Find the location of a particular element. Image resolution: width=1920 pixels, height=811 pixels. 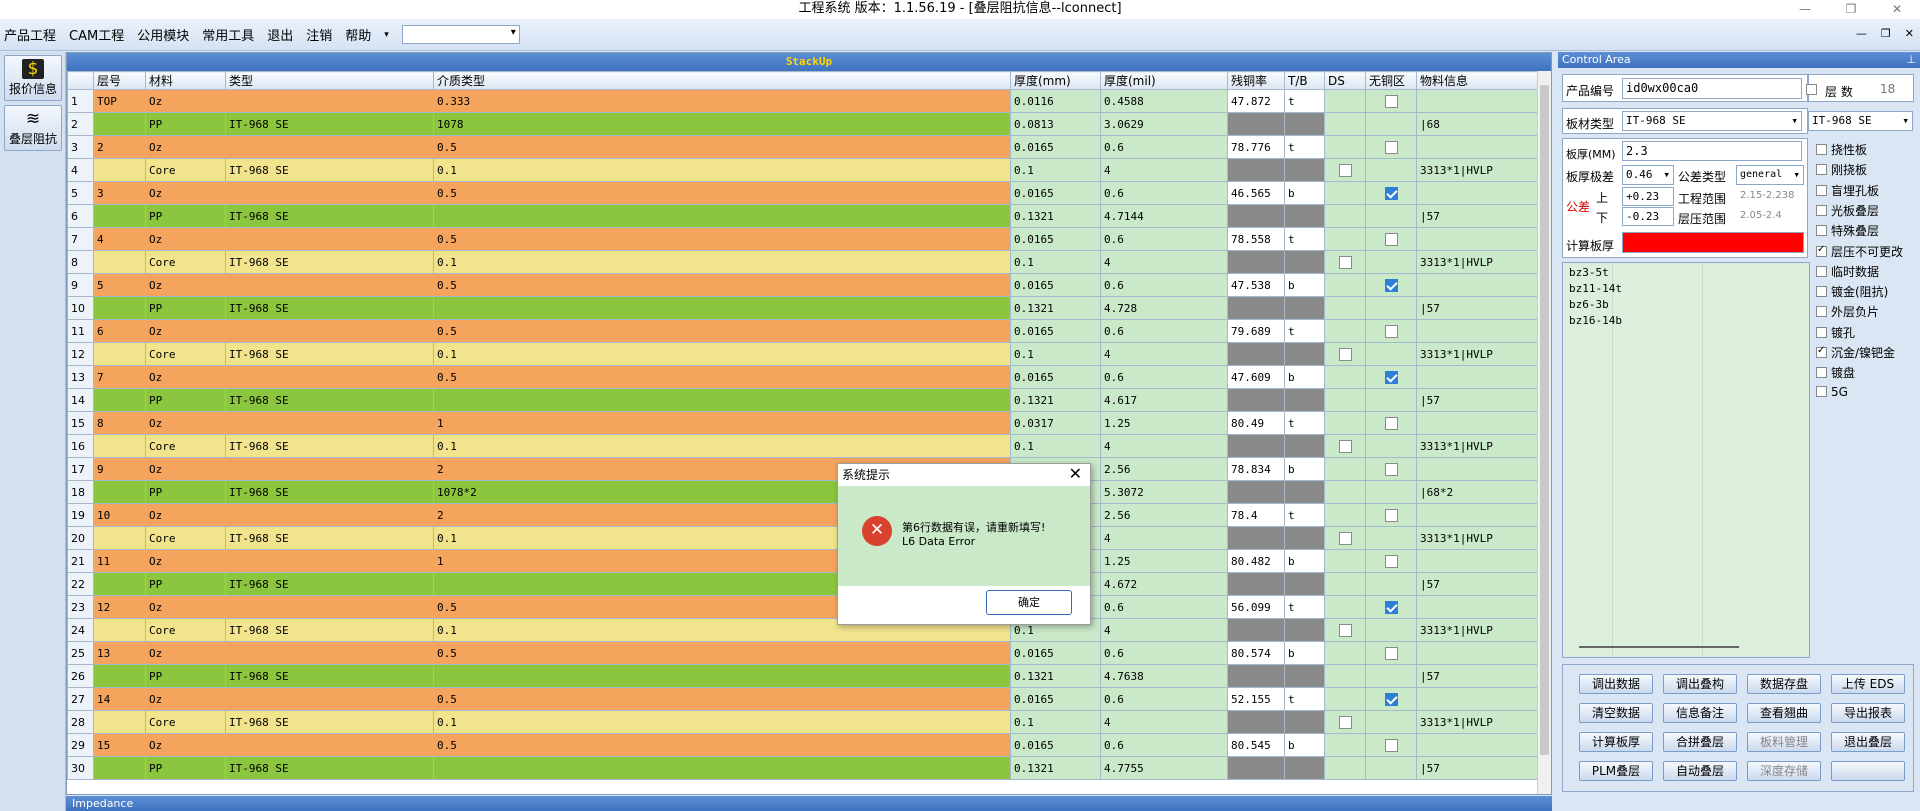

product-no-field: id0wx00ca0 is located at coordinates (1712, 88).